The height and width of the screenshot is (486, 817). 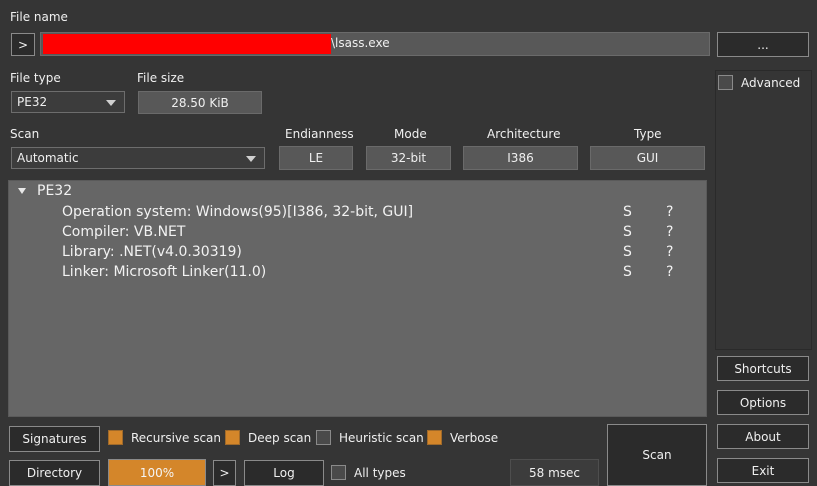 I want to click on endianness-label: Endianness, so click(x=319, y=134).